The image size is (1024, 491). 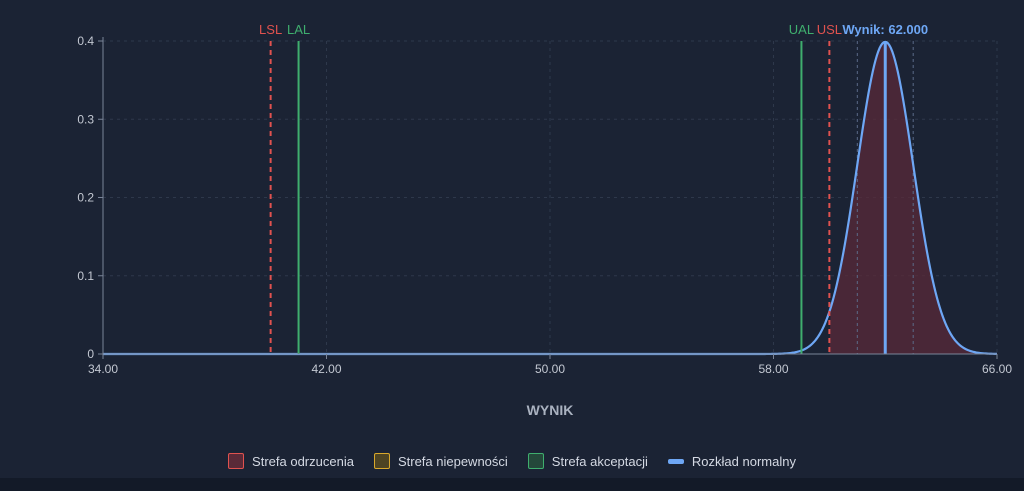 I want to click on uncertainty-zone-swatch, so click(x=381, y=461).